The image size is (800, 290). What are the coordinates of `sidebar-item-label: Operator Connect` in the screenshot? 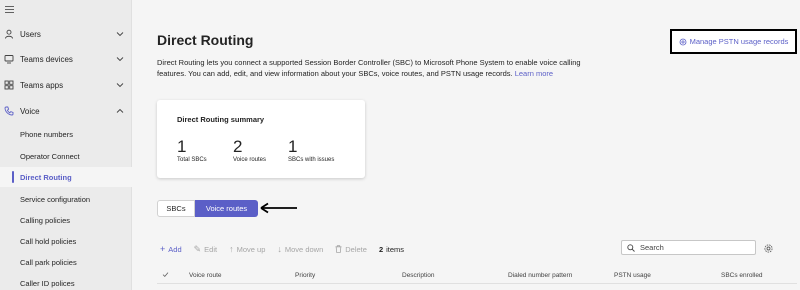 It's located at (50, 156).